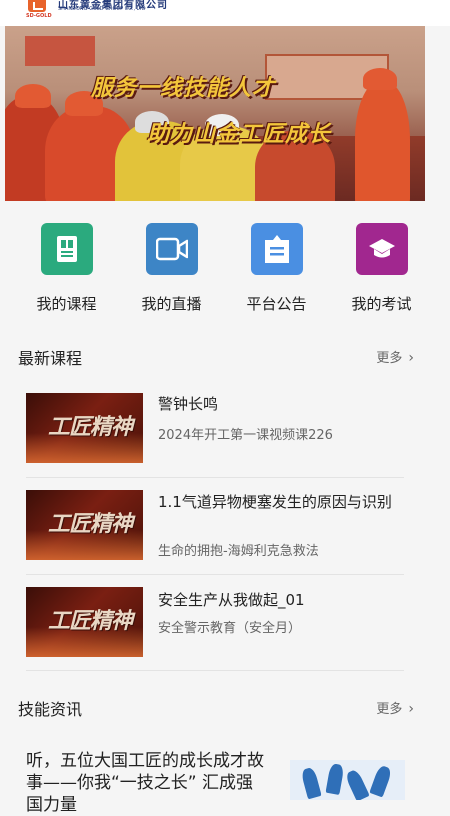 The width and height of the screenshot is (450, 816). What do you see at coordinates (245, 435) in the screenshot?
I see `course-subtitle: 2024年开工第一课视频课226` at bounding box center [245, 435].